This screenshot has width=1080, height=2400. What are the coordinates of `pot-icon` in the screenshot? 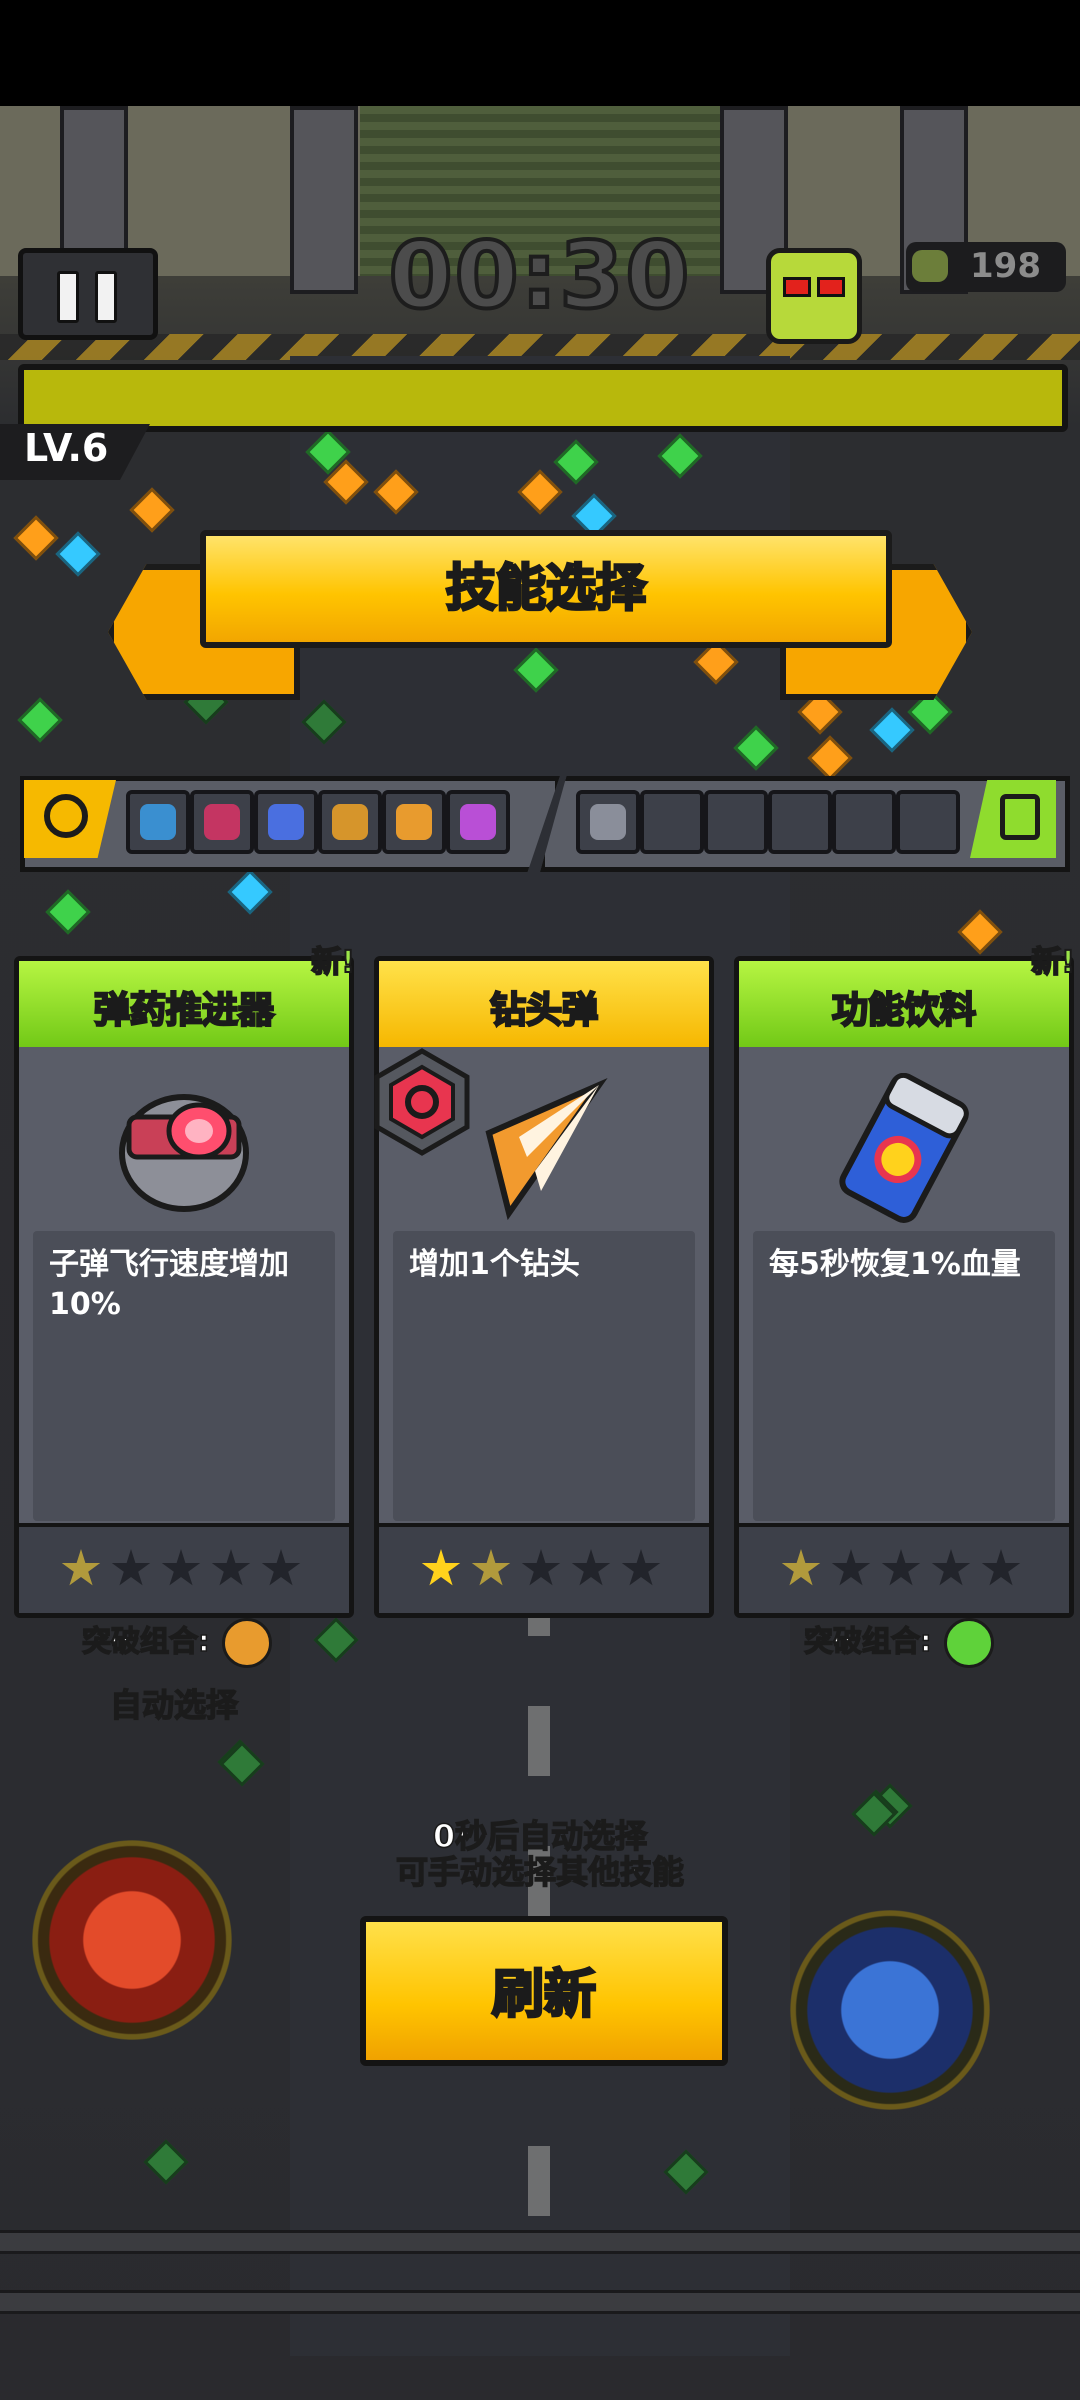 It's located at (350, 822).